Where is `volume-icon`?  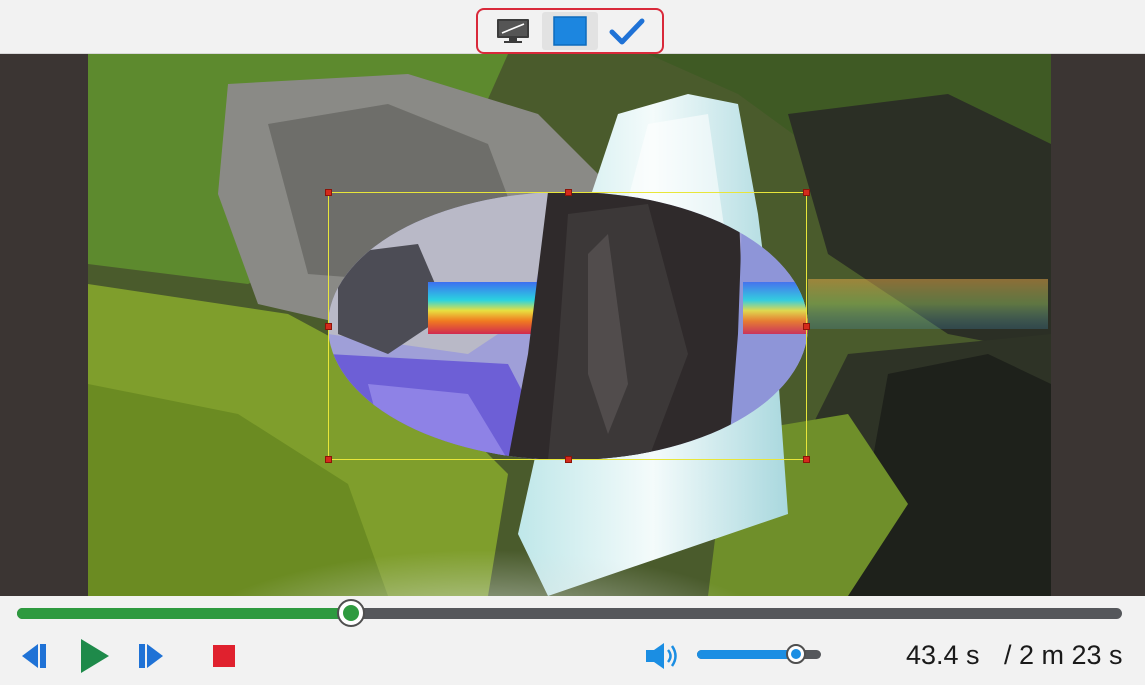 volume-icon is located at coordinates (661, 656).